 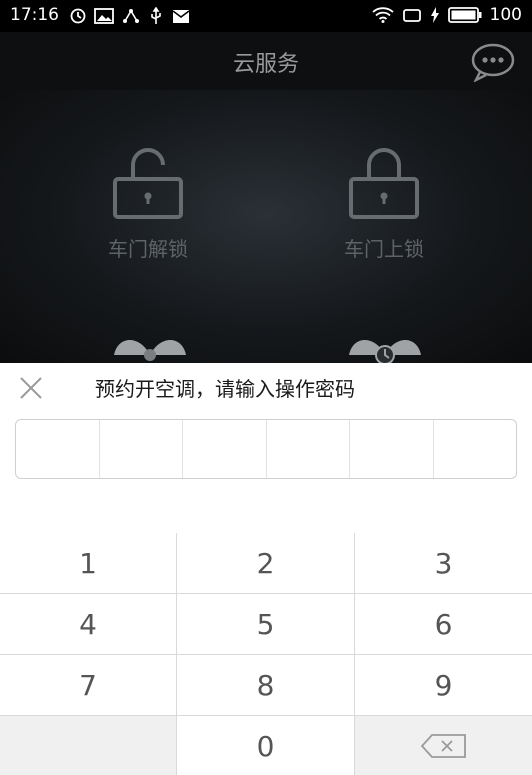 I want to click on key-7: 7, so click(x=88, y=685).